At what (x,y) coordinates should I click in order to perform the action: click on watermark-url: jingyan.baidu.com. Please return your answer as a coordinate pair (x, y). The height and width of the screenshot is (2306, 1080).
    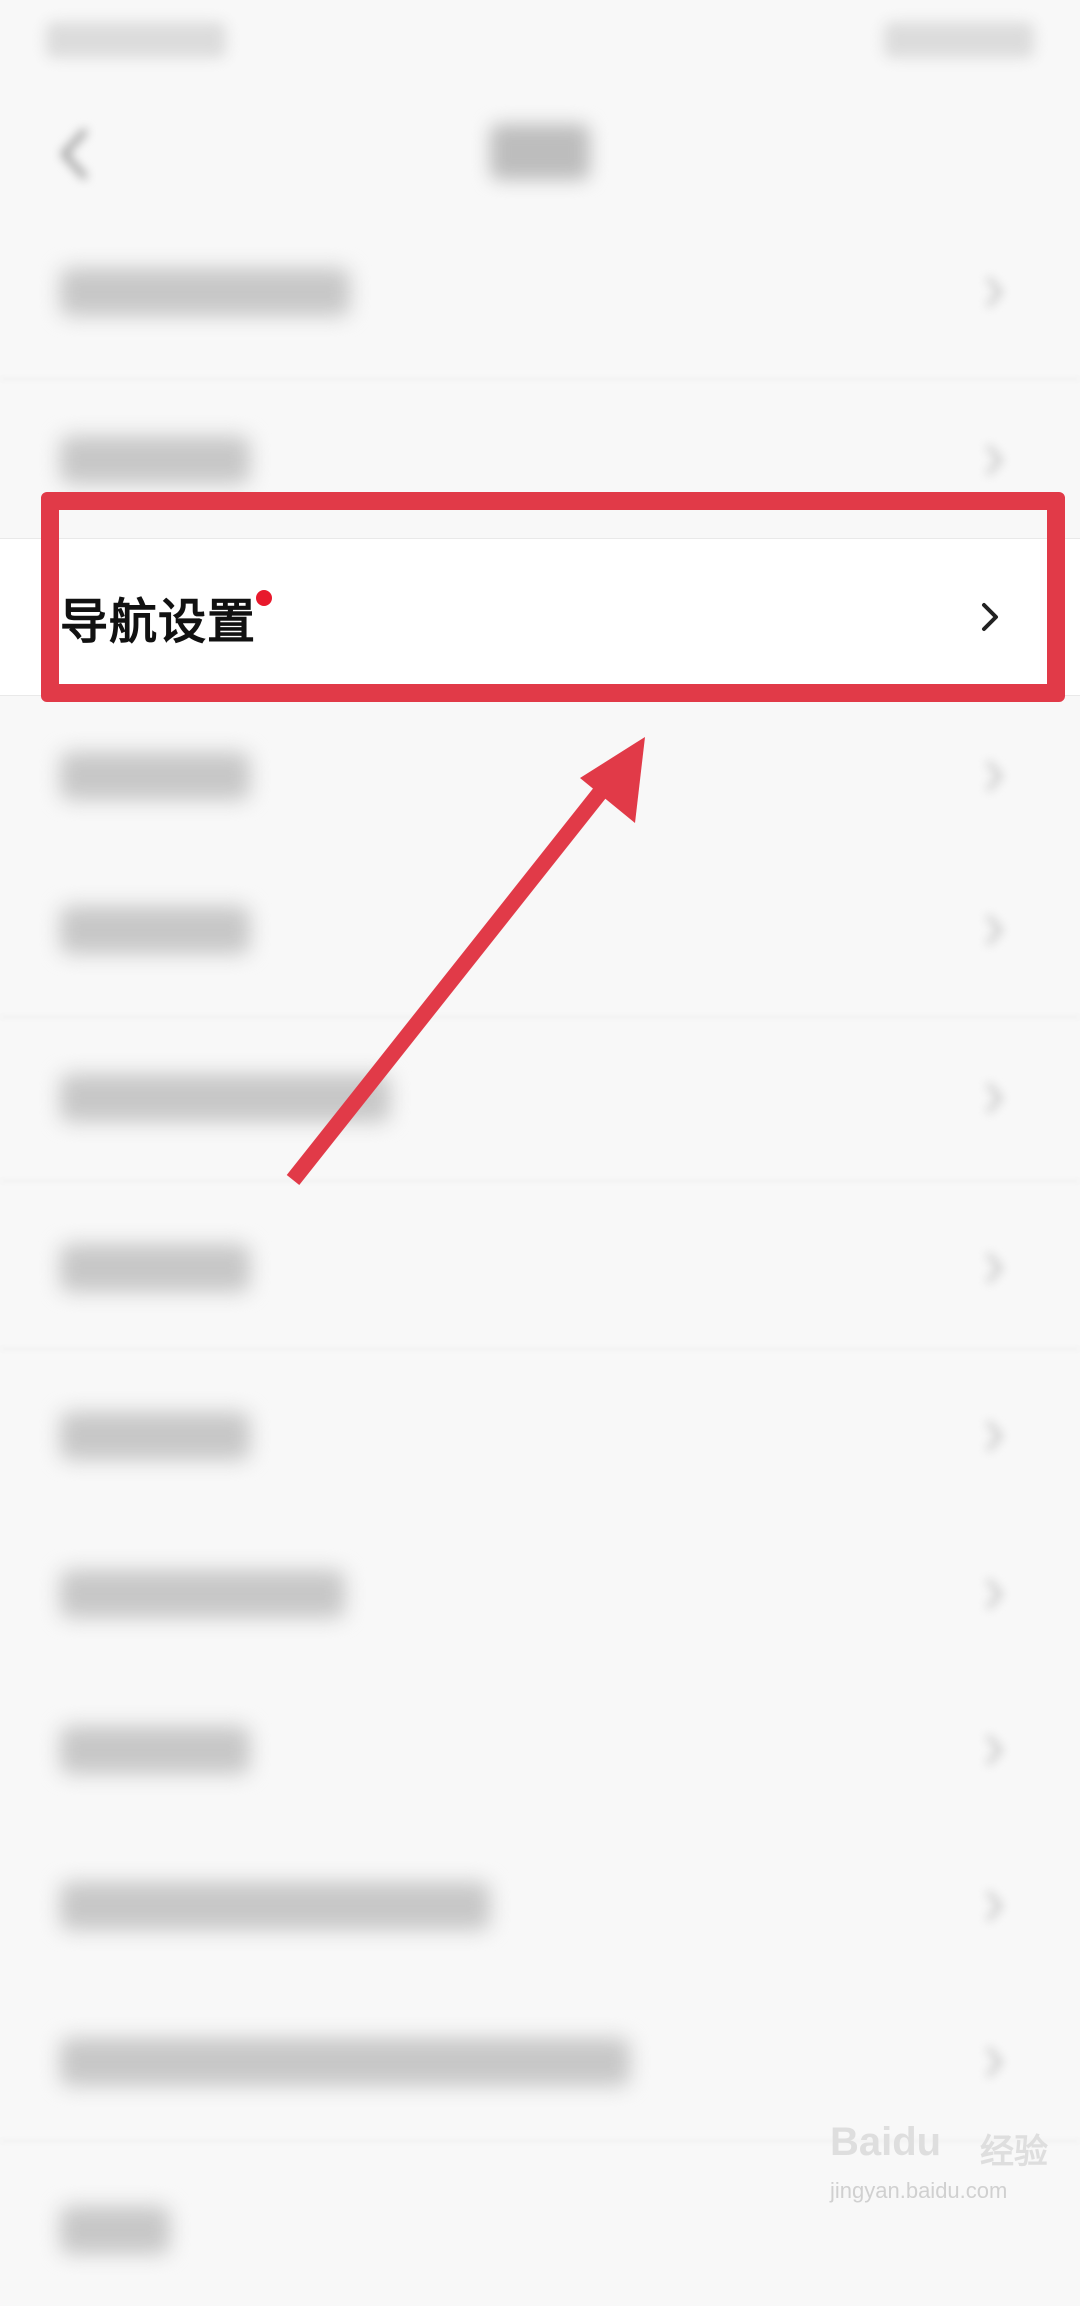
    Looking at the image, I should click on (919, 2190).